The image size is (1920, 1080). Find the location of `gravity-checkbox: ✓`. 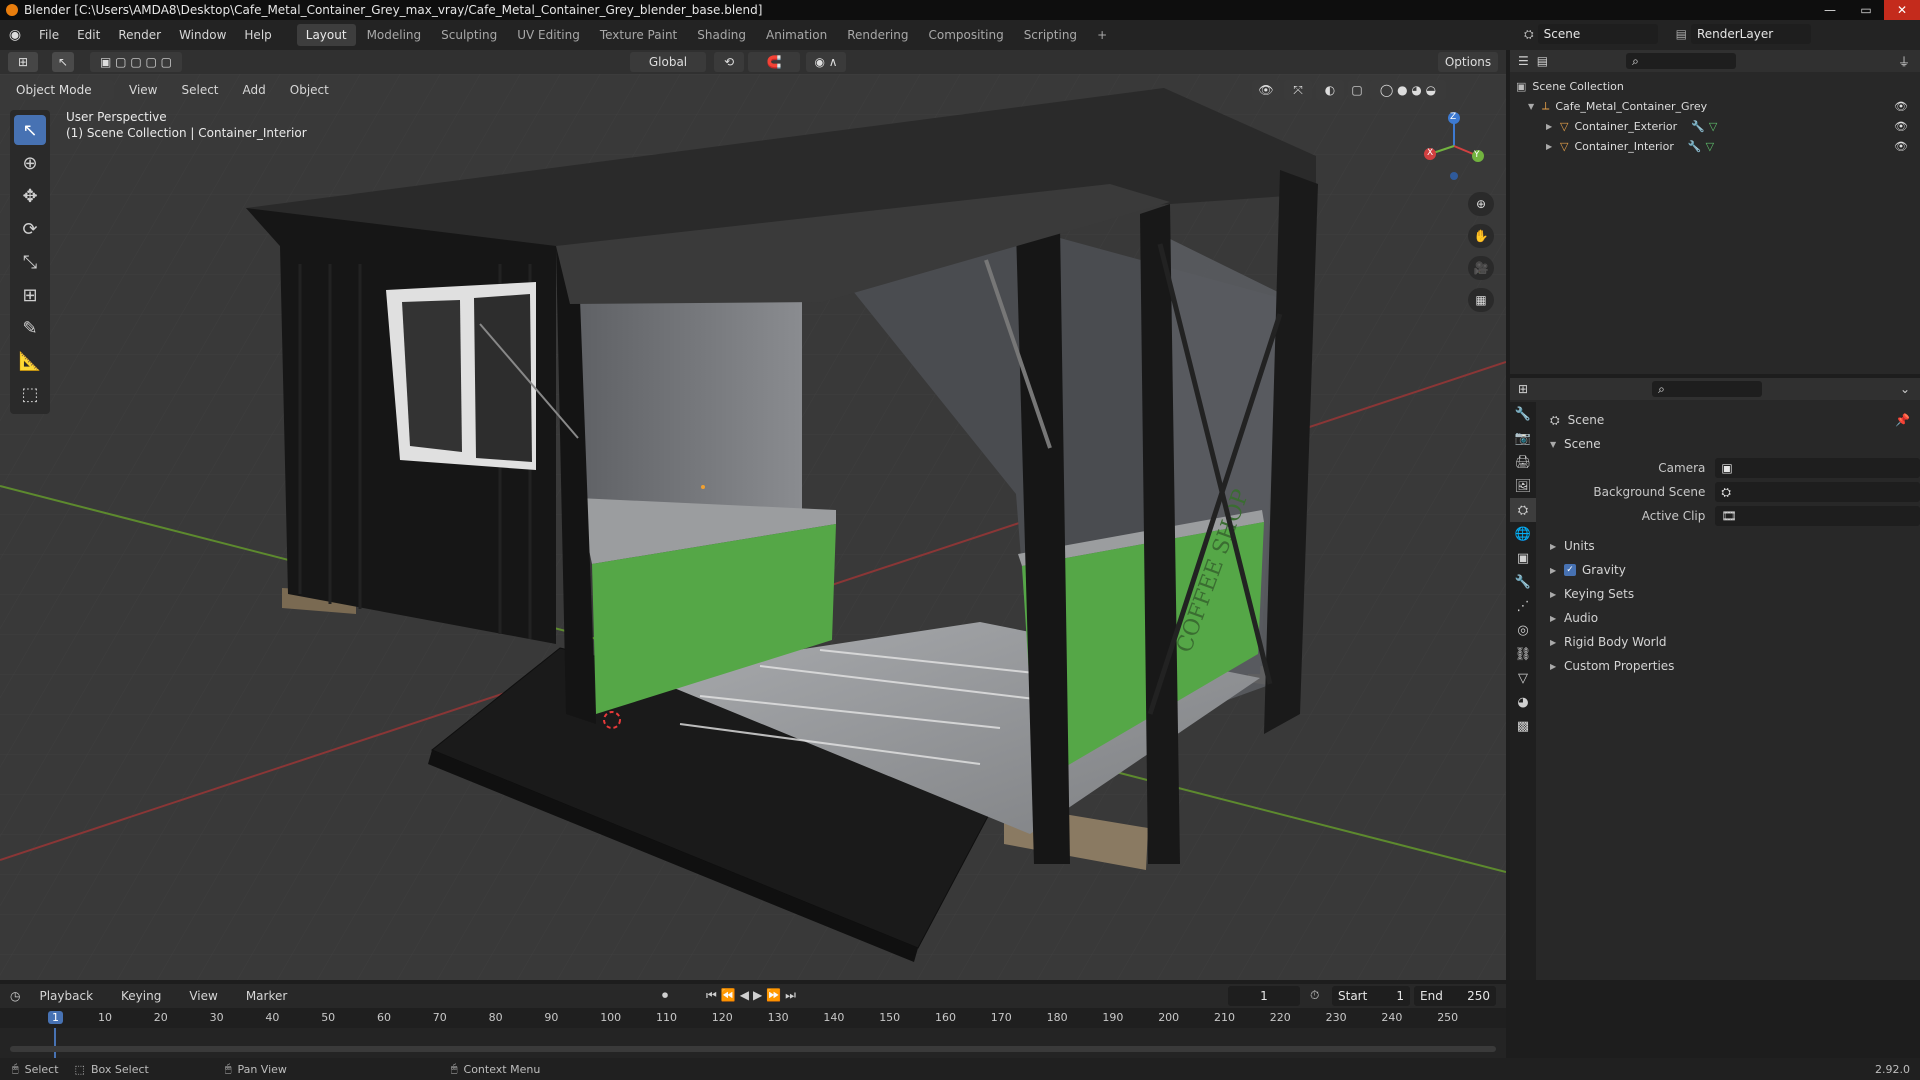

gravity-checkbox: ✓ is located at coordinates (1570, 570).